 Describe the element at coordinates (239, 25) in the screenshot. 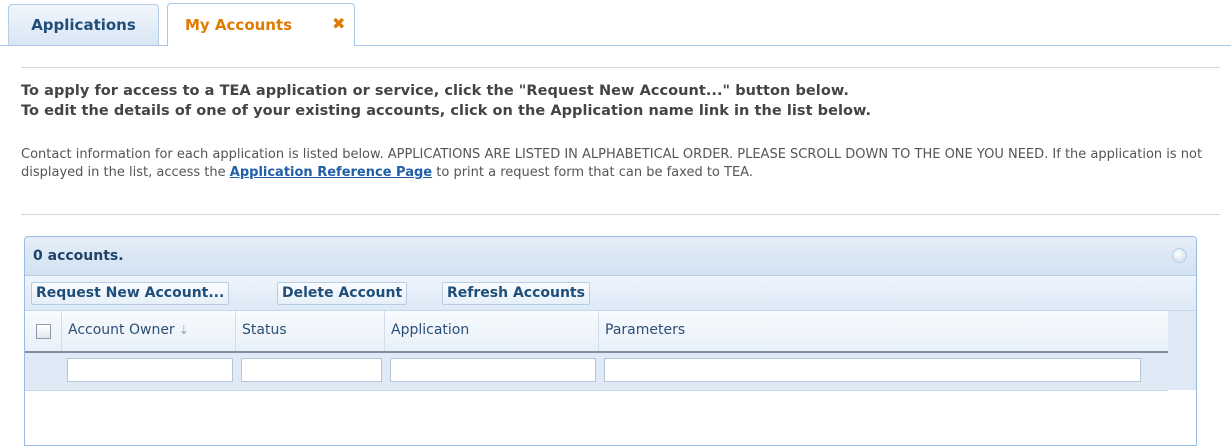

I see `tab-my-accounts-label: My Accounts` at that location.